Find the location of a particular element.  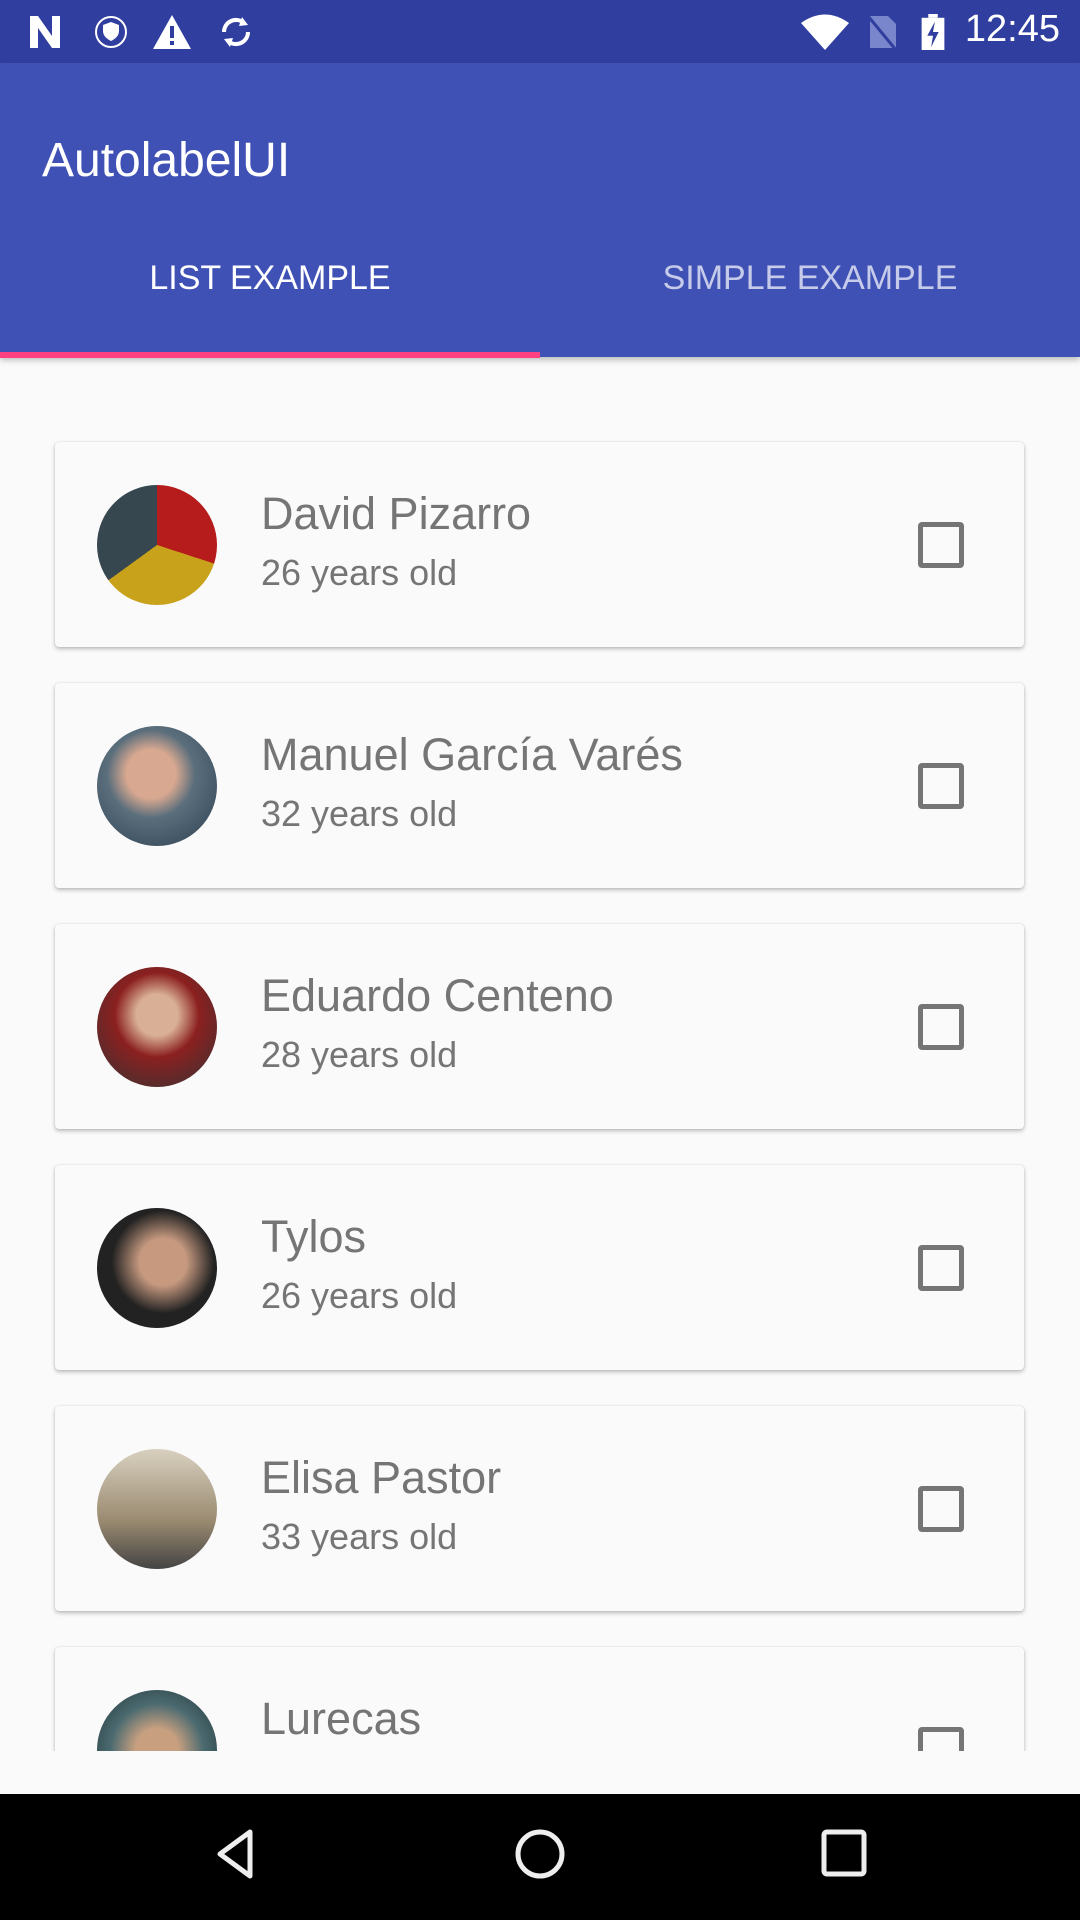

no-sim-icon is located at coordinates (882, 32).